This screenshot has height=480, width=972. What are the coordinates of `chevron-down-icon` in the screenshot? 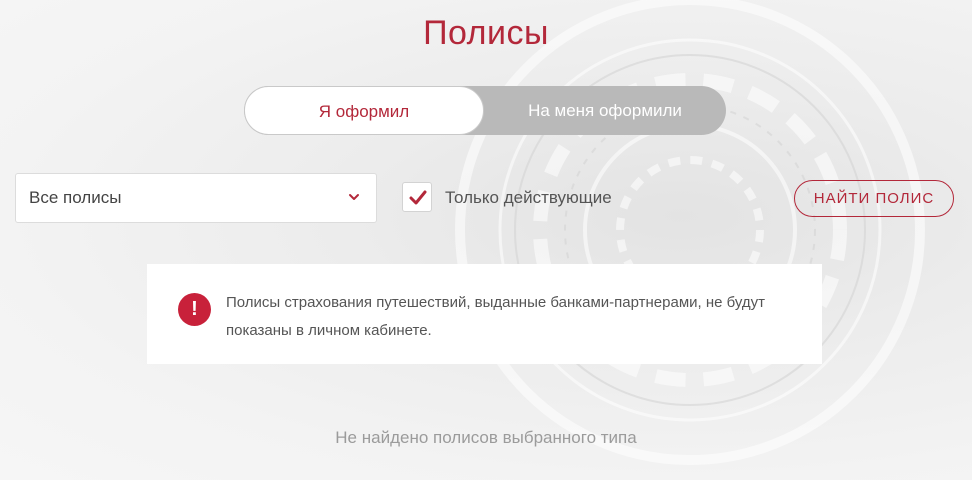 It's located at (354, 197).